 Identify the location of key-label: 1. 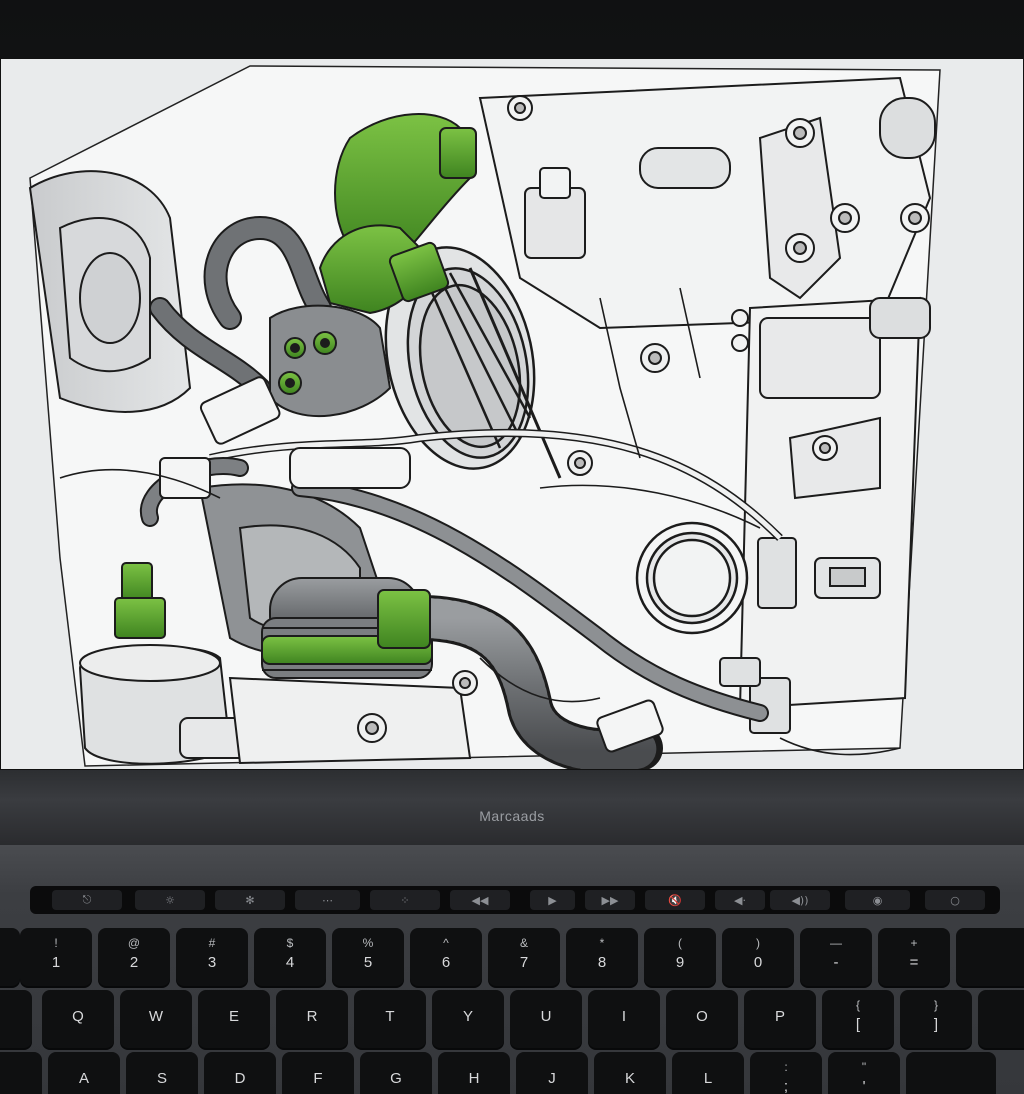
(56, 962).